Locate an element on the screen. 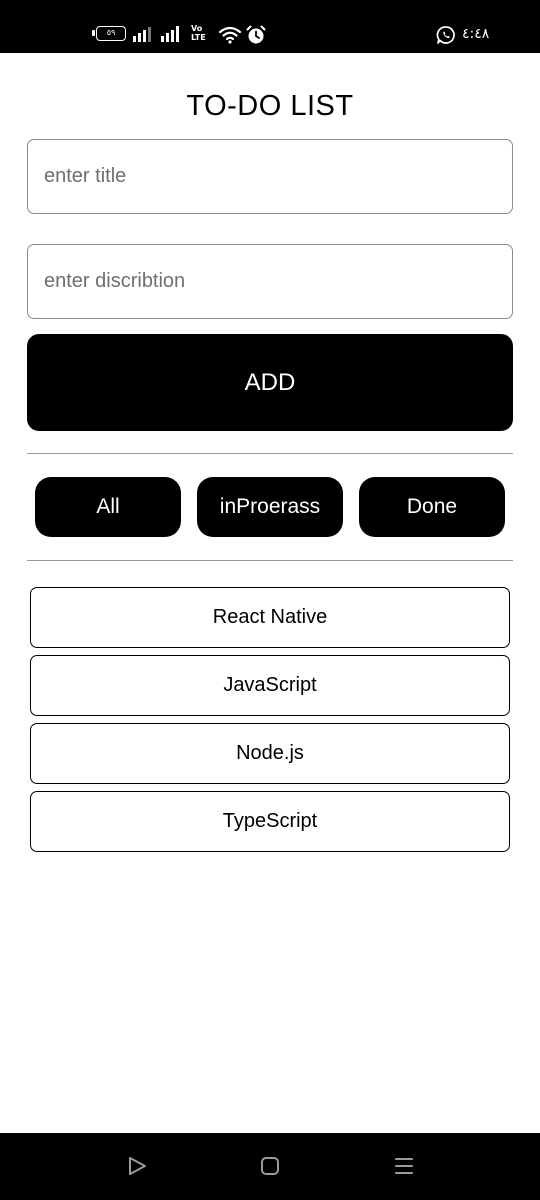 The image size is (540, 1200). wifi-icon is located at coordinates (230, 35).